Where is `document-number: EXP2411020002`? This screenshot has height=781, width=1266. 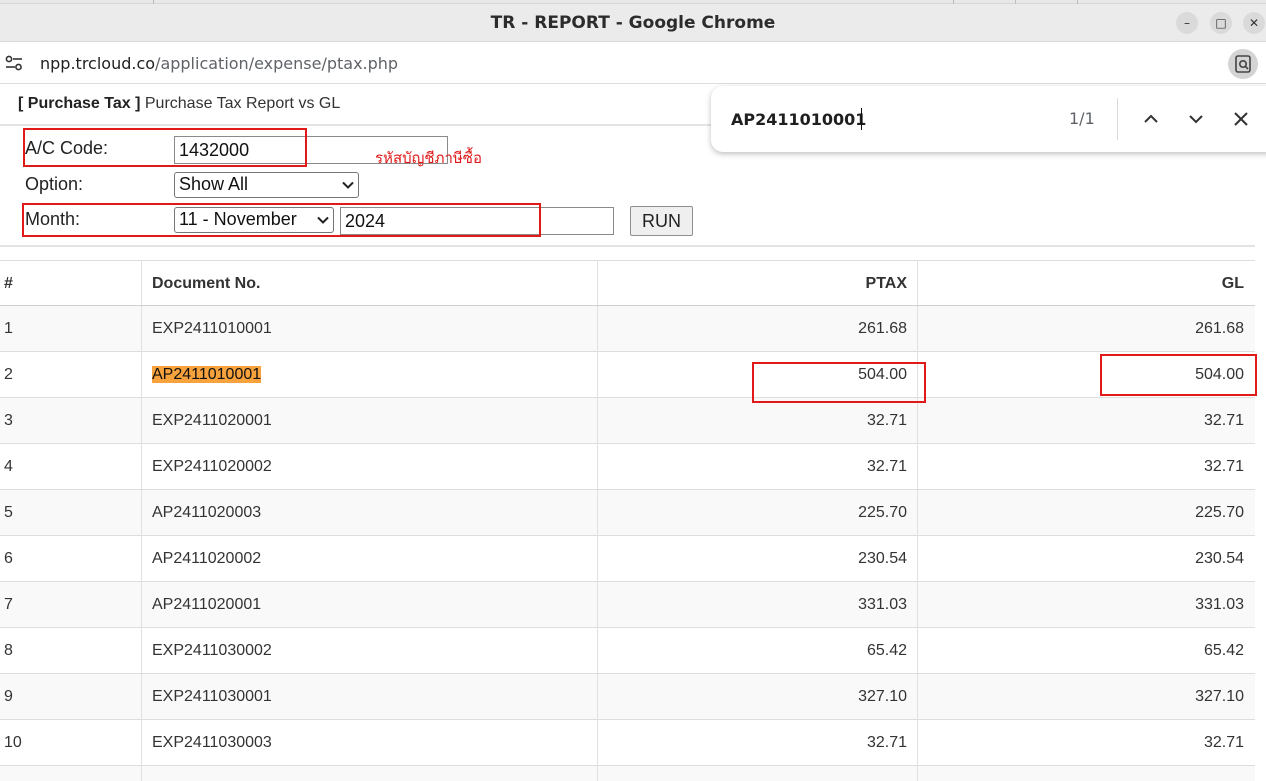 document-number: EXP2411020002 is located at coordinates (212, 466).